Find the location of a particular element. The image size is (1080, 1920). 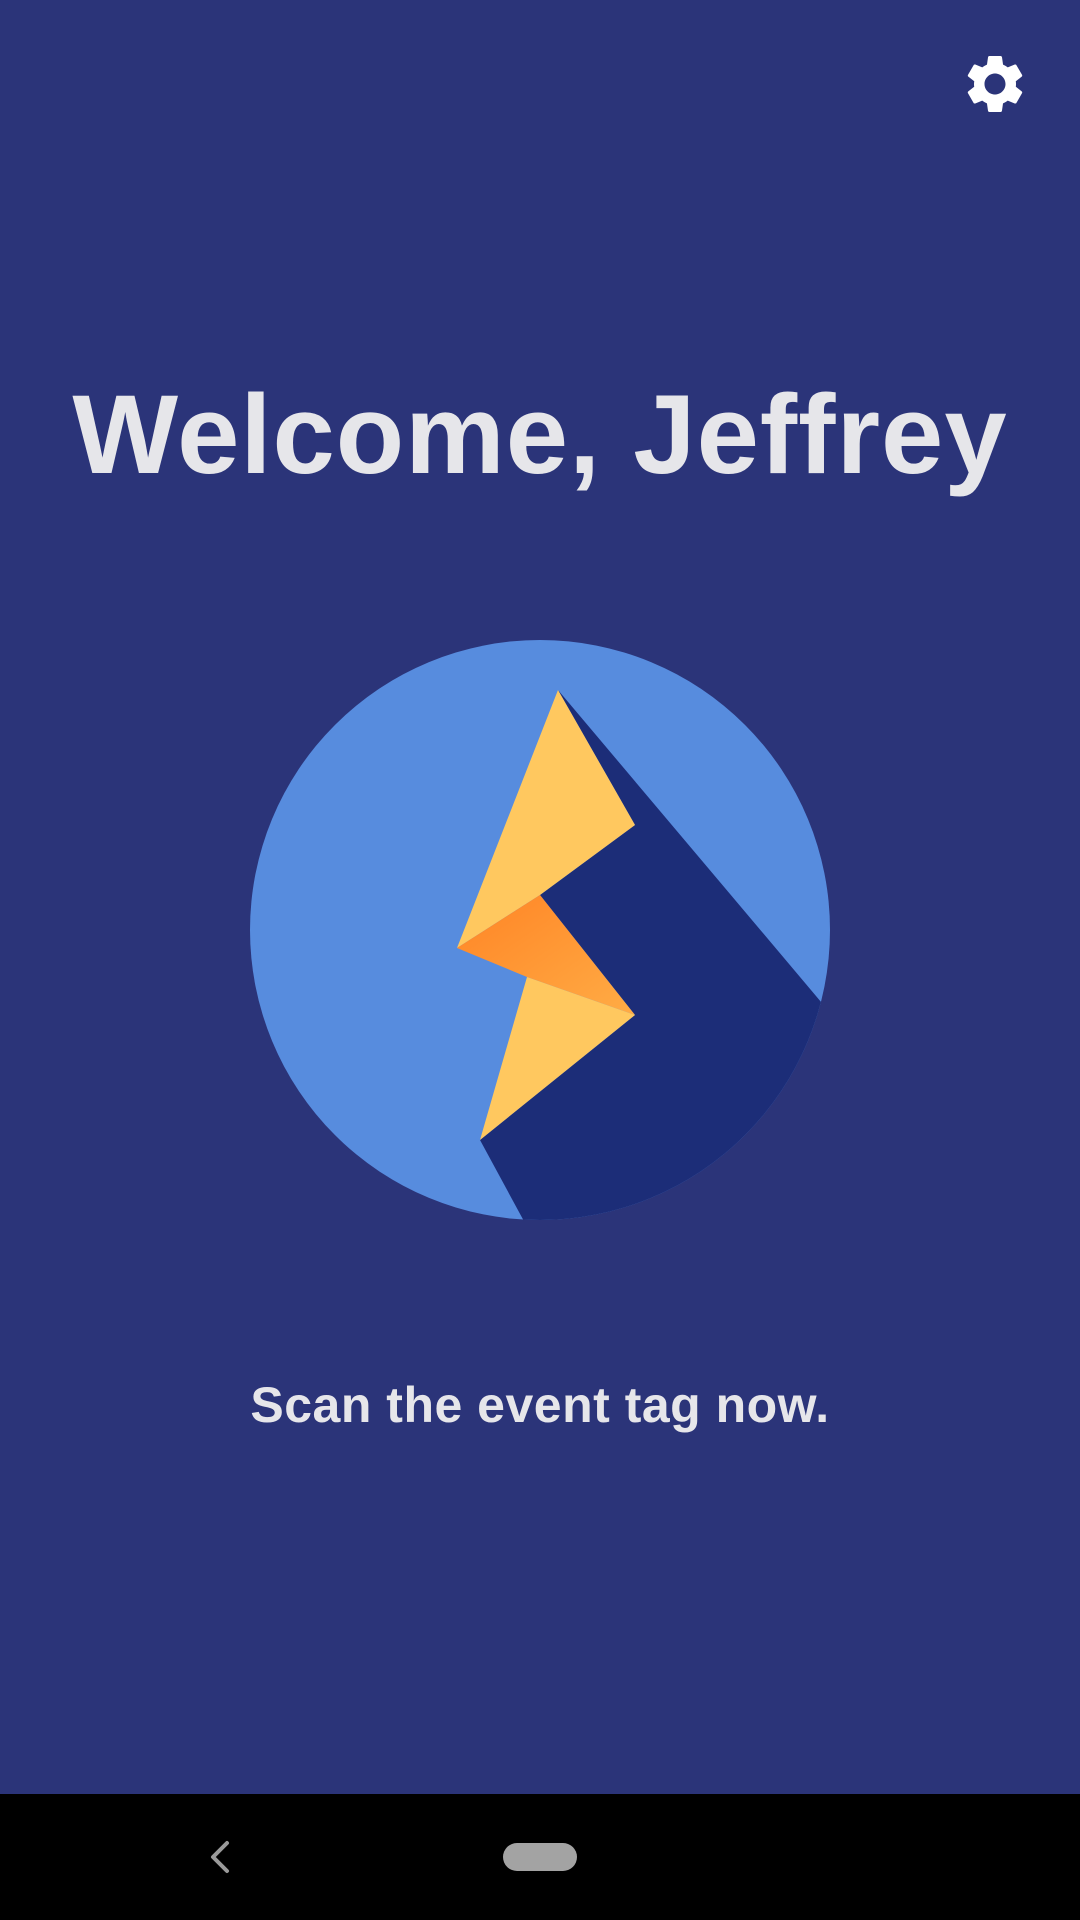

home-button is located at coordinates (540, 1857).